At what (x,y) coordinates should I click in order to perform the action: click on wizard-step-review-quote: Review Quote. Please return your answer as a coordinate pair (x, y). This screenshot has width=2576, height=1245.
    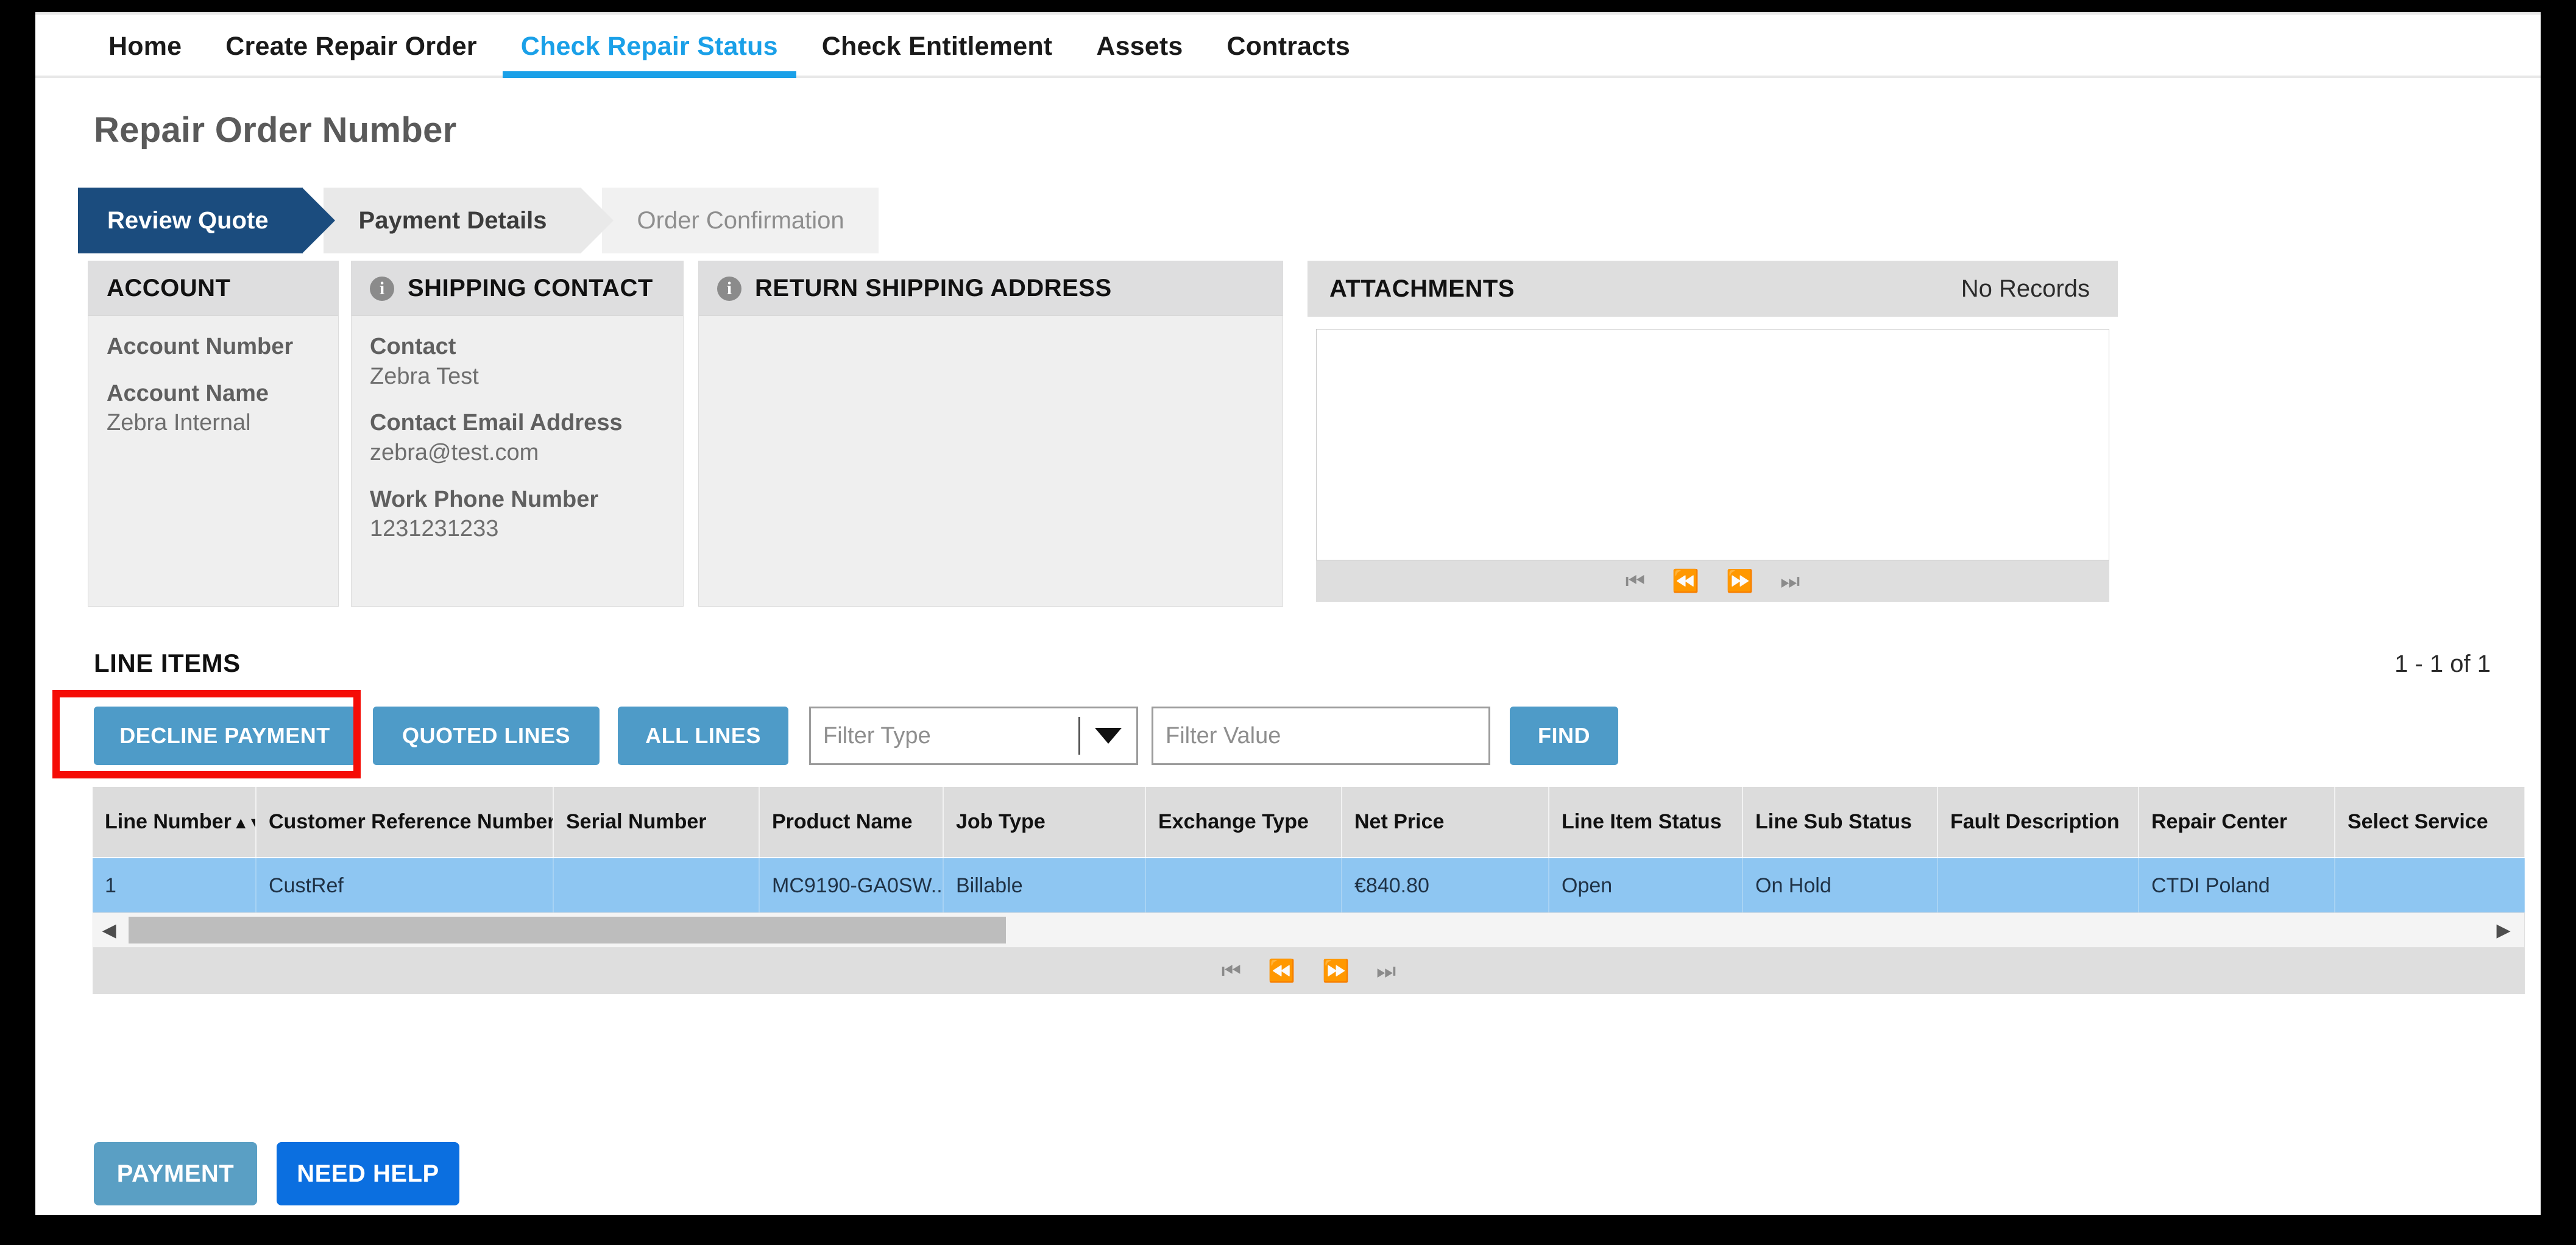
    Looking at the image, I should click on (206, 220).